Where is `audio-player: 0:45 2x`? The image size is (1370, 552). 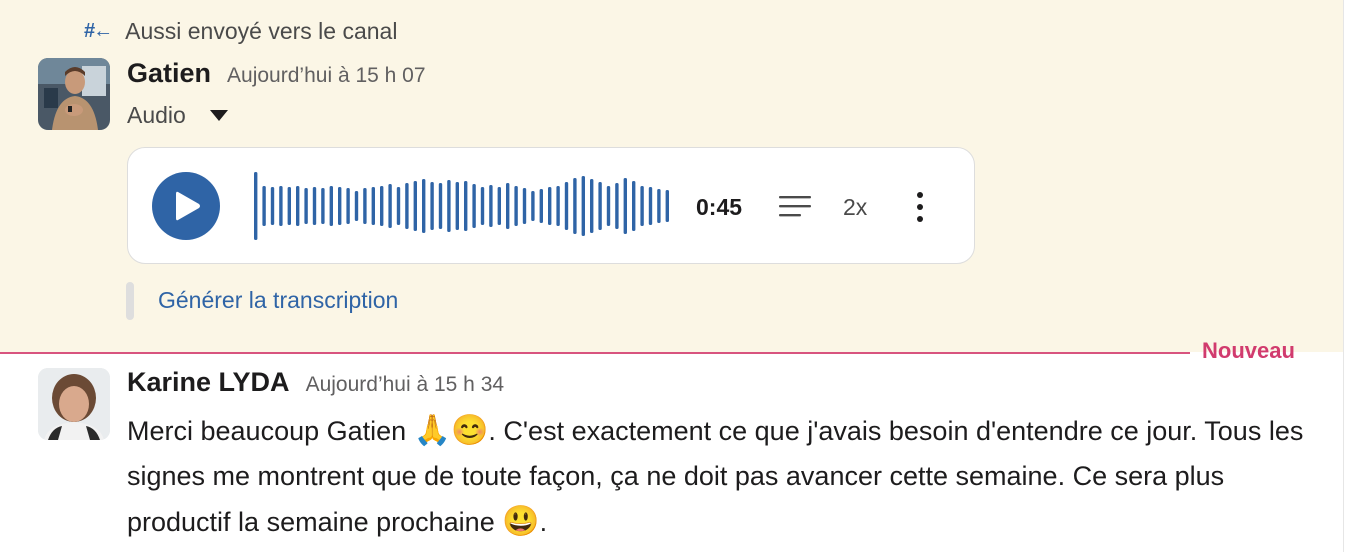 audio-player: 0:45 2x is located at coordinates (551, 205).